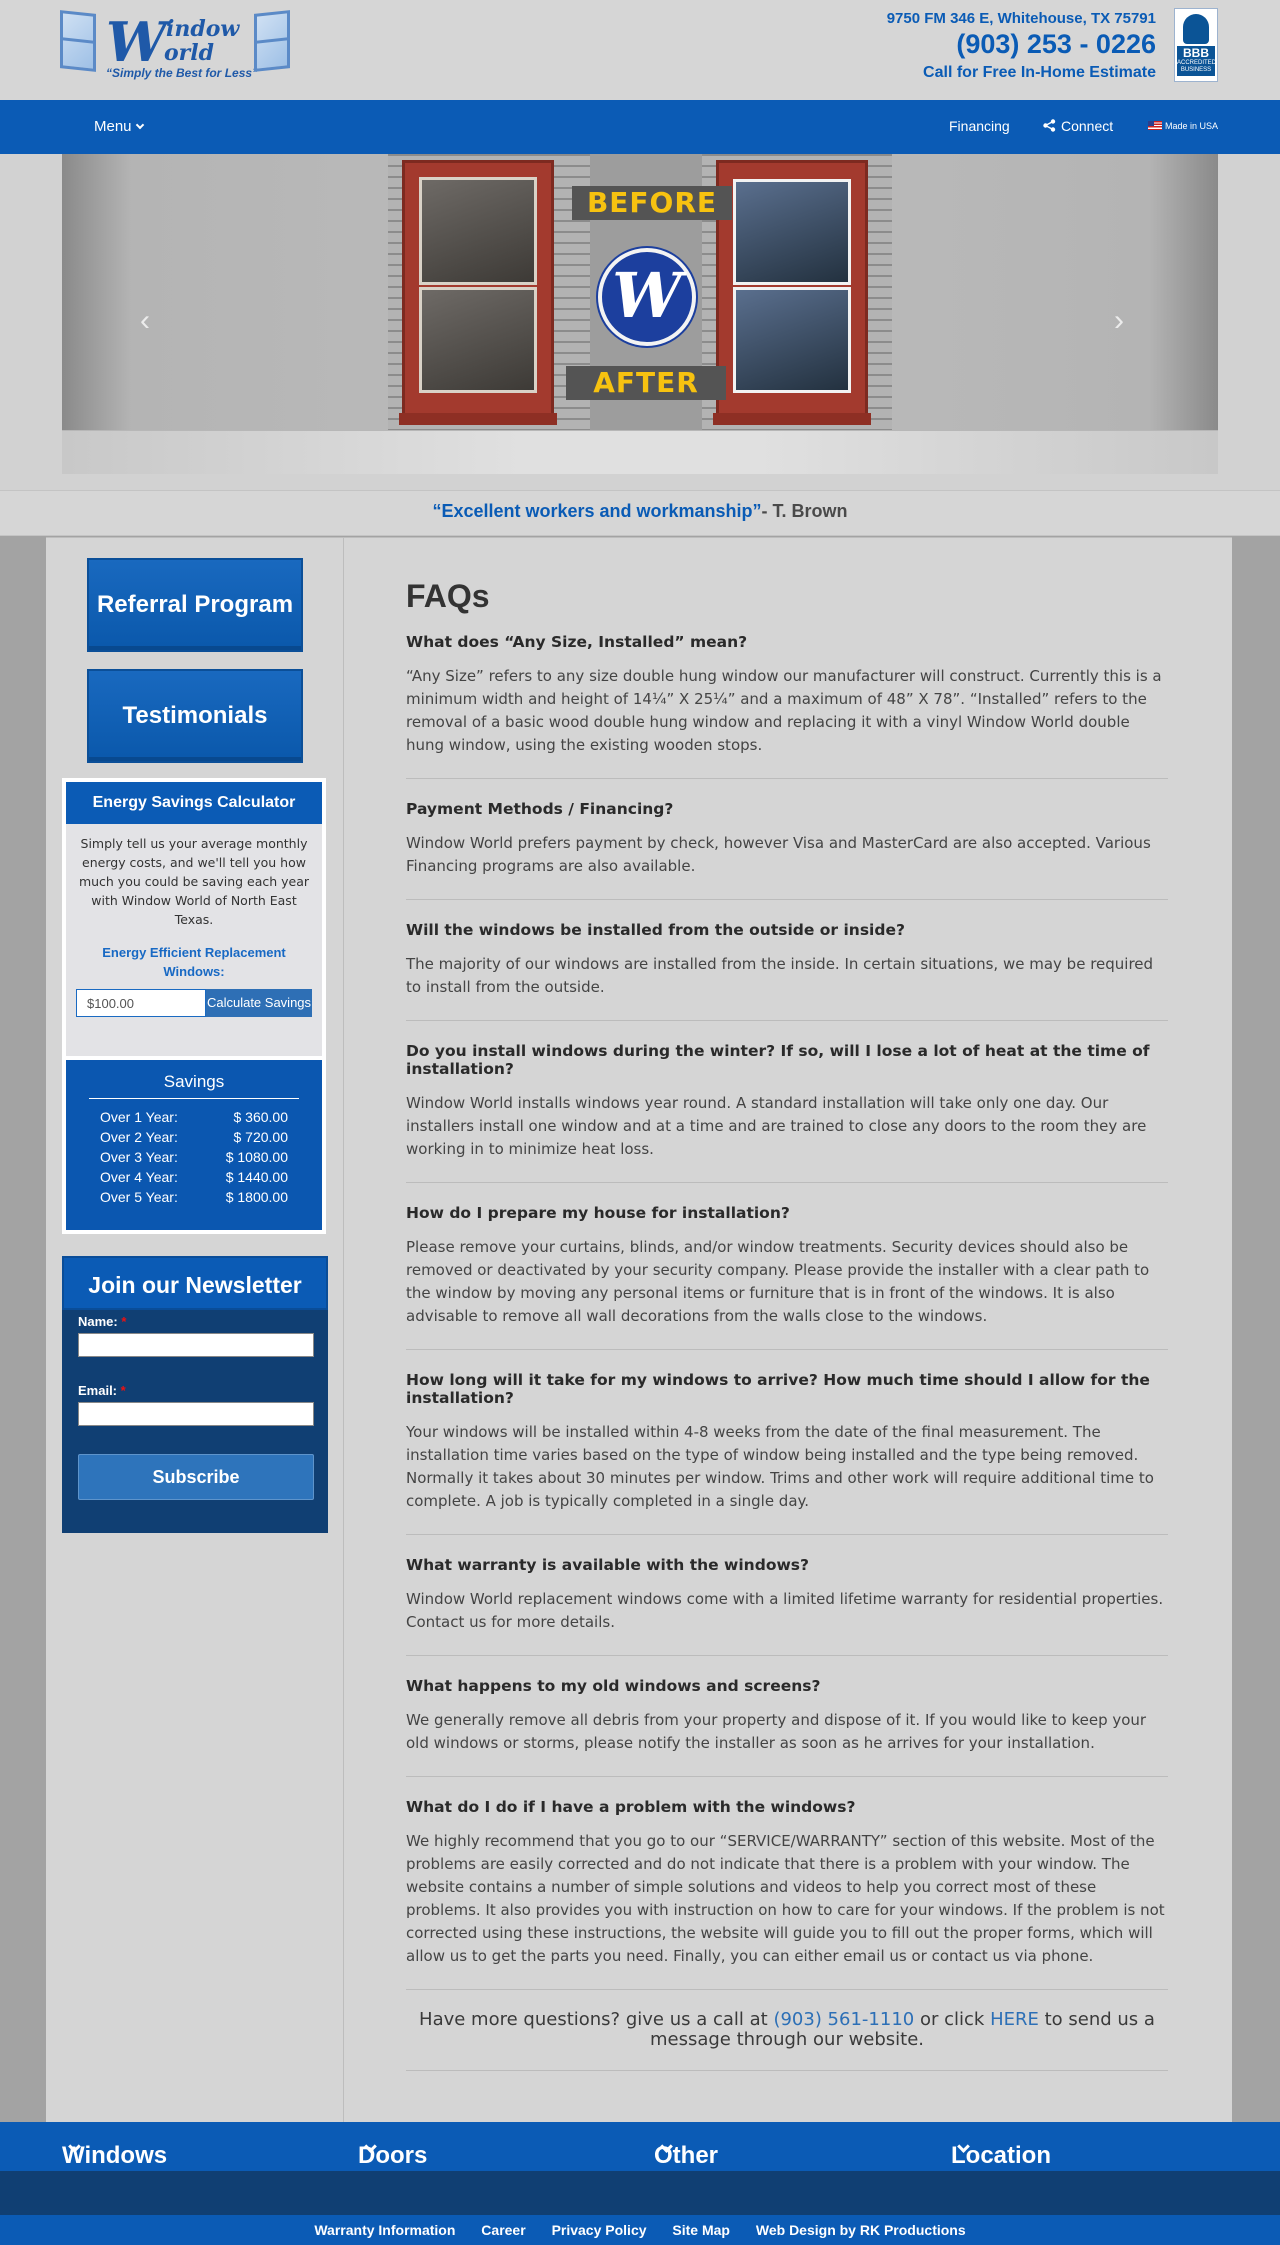 The image size is (1280, 2245). I want to click on header-phone: (903) 253 - 0226, so click(1021, 44).